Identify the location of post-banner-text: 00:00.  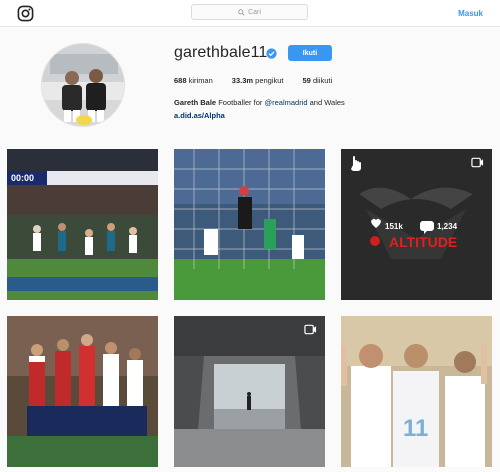
(22, 178).